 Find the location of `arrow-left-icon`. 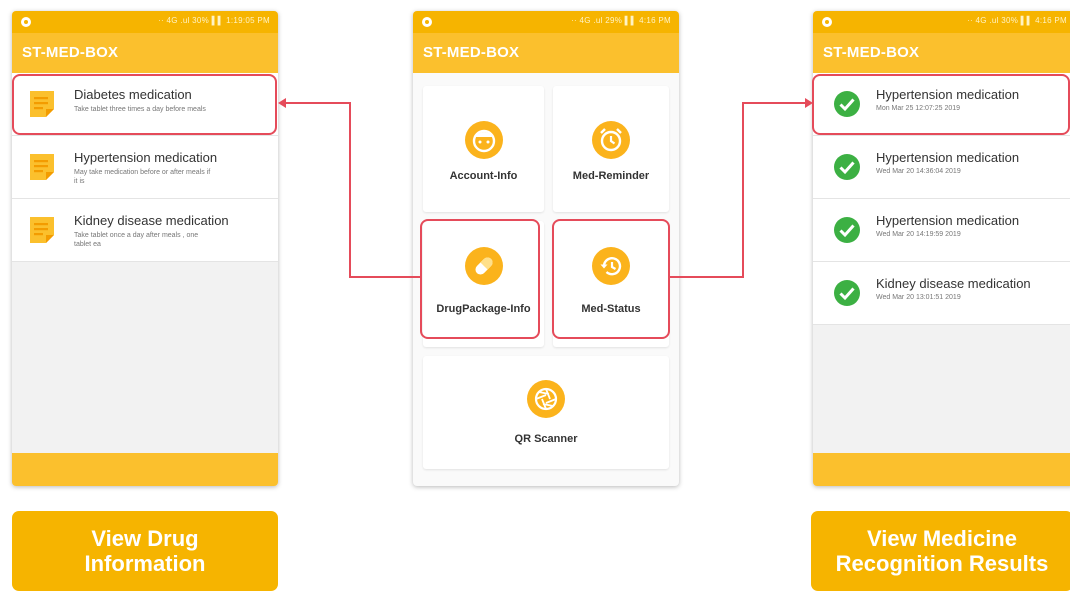

arrow-left-icon is located at coordinates (282, 103).